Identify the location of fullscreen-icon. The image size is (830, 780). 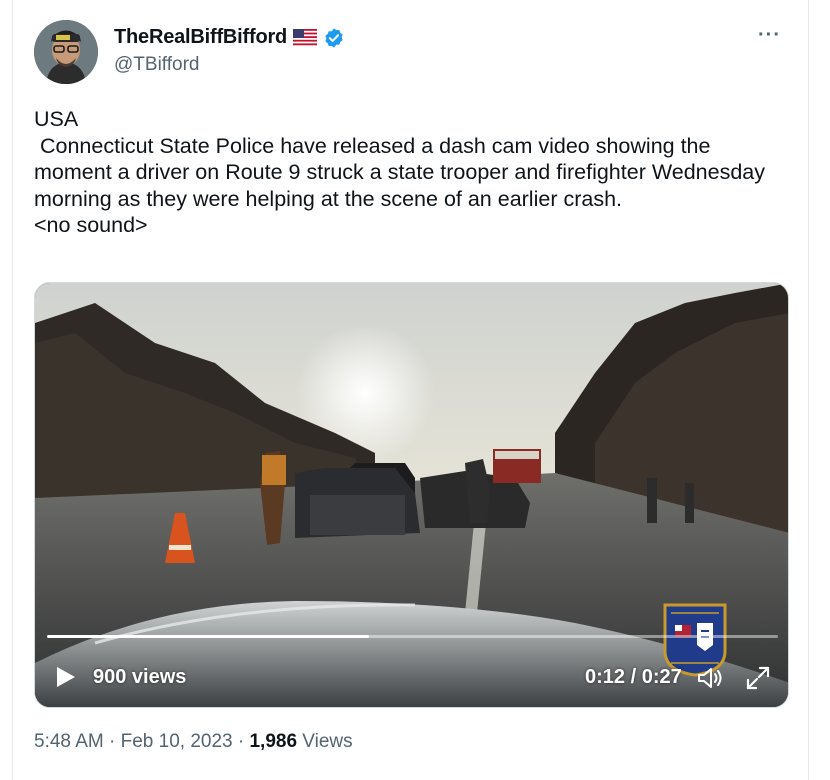
(758, 678).